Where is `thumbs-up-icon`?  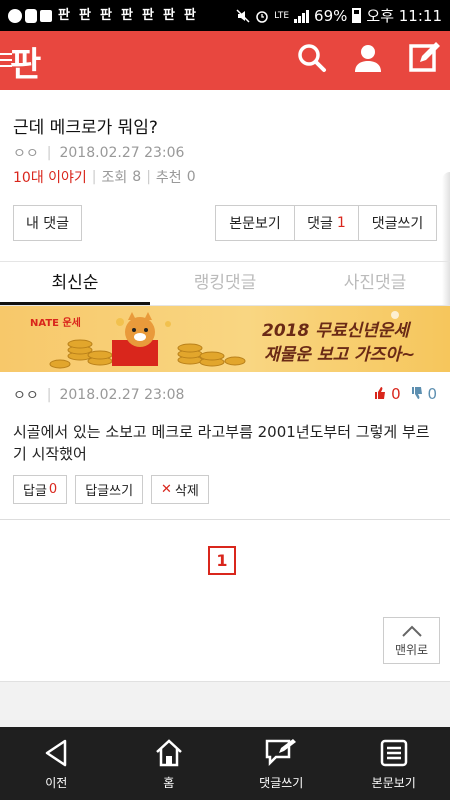
thumbs-up-icon is located at coordinates (380, 393).